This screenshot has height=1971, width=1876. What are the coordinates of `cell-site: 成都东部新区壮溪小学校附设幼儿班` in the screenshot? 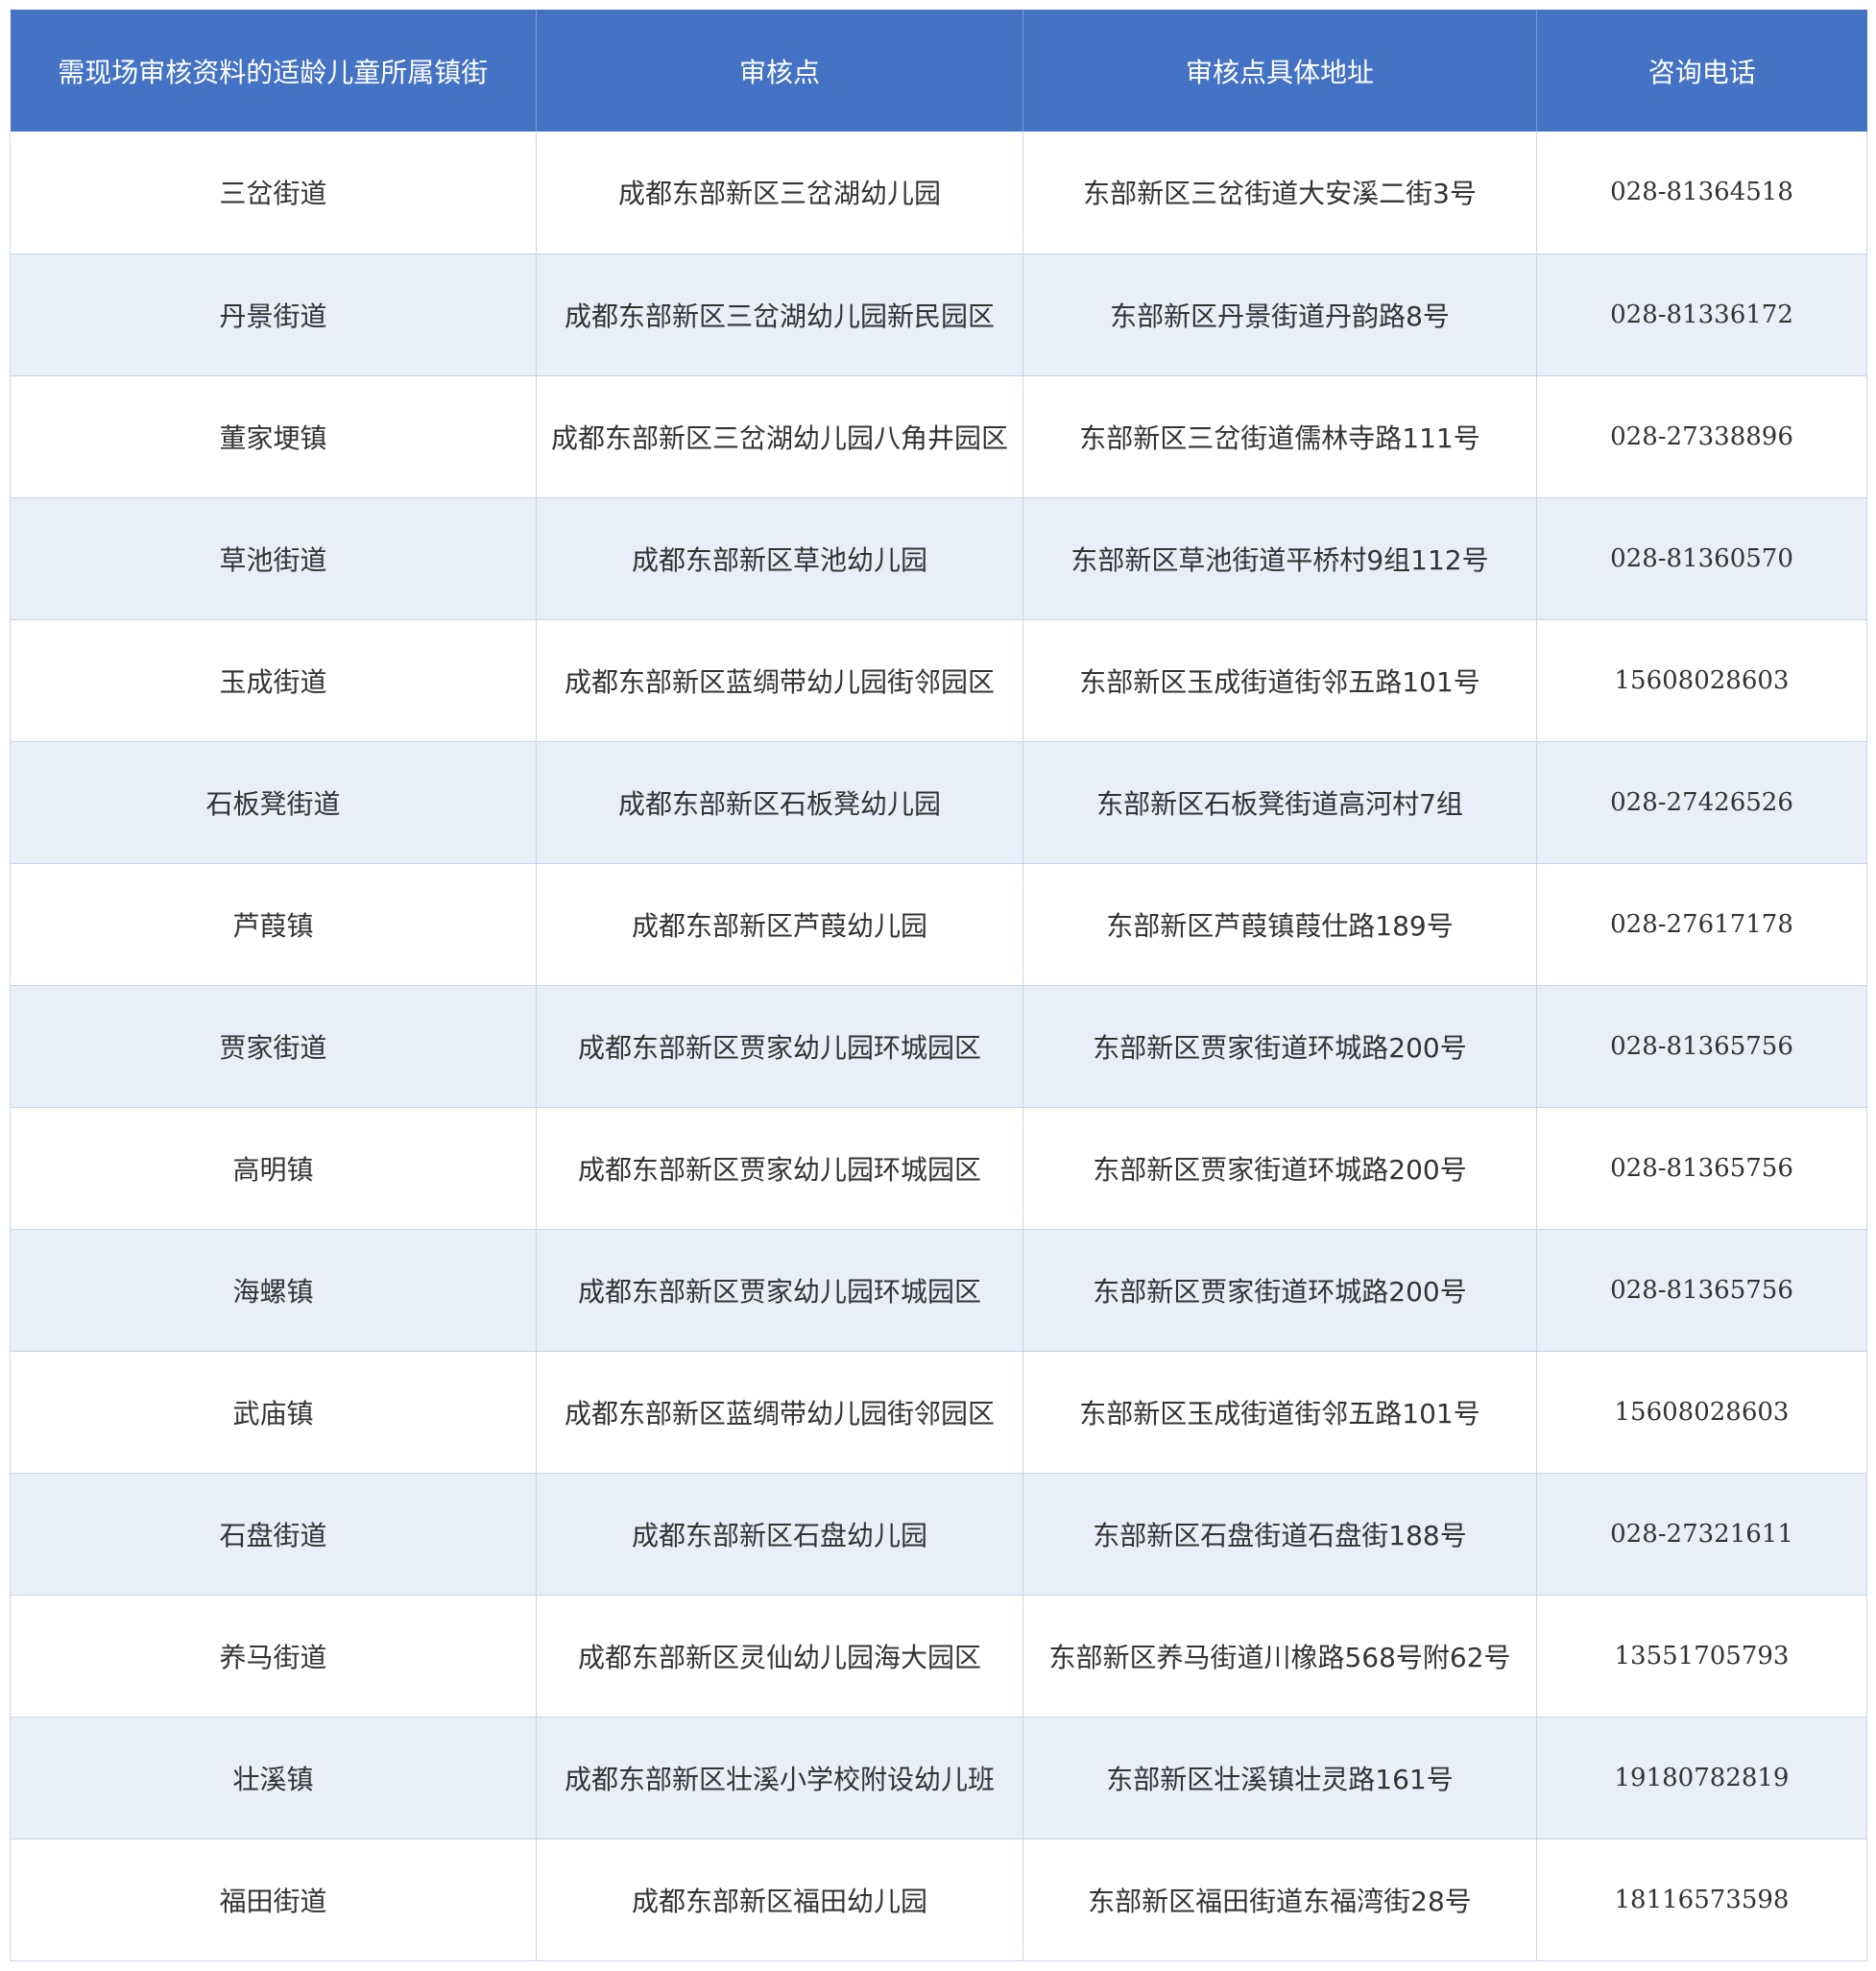 It's located at (780, 1778).